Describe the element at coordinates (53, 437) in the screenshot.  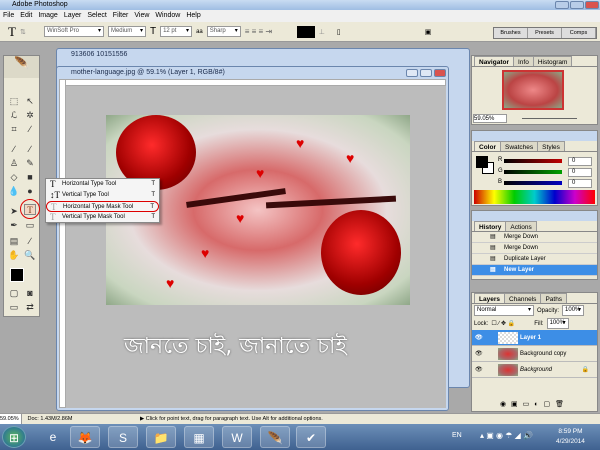
I see `ie-icon: e` at that location.